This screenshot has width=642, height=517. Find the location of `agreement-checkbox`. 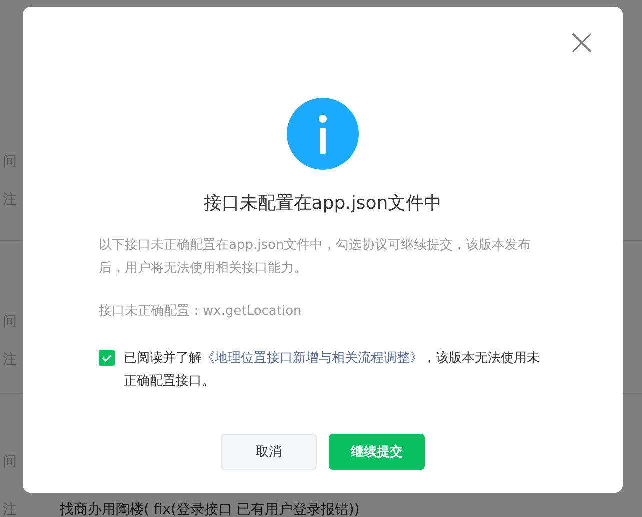

agreement-checkbox is located at coordinates (107, 358).